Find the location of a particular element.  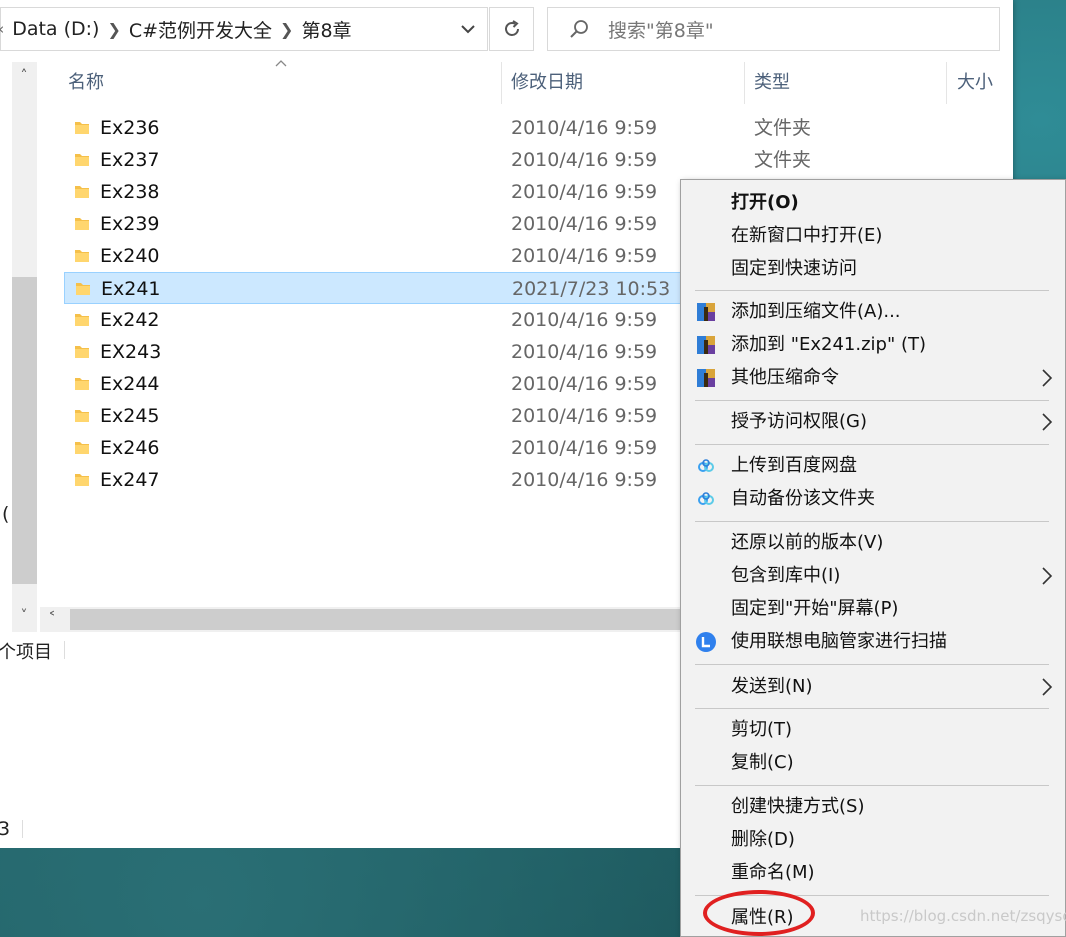

menu-item-label: 重命名(M) is located at coordinates (773, 872).